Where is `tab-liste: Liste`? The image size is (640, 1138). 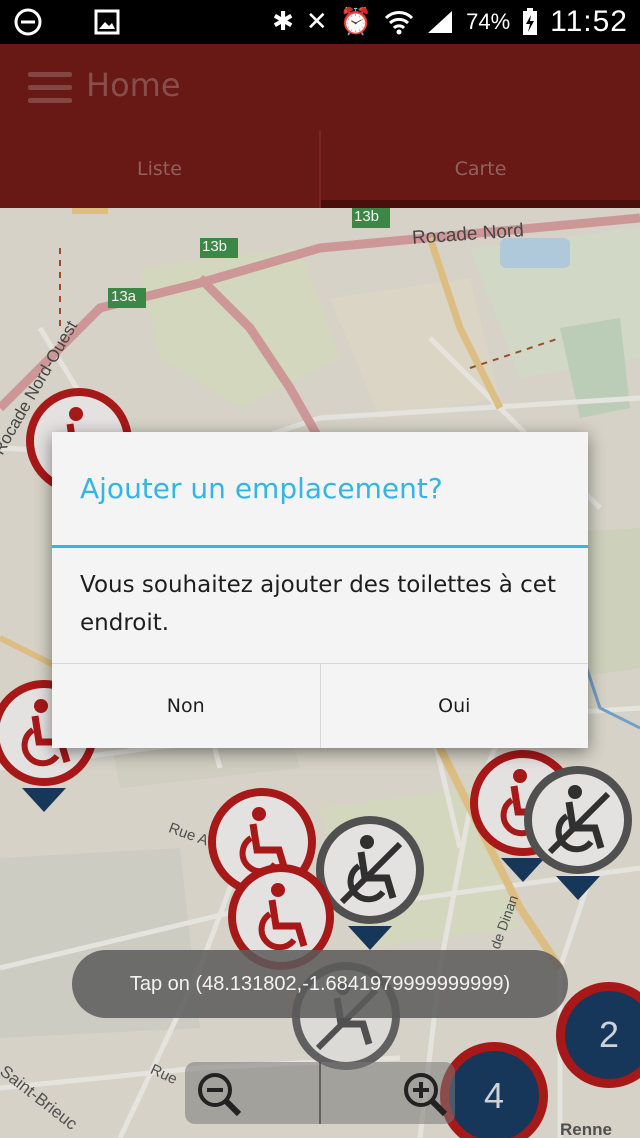
tab-liste: Liste is located at coordinates (159, 169).